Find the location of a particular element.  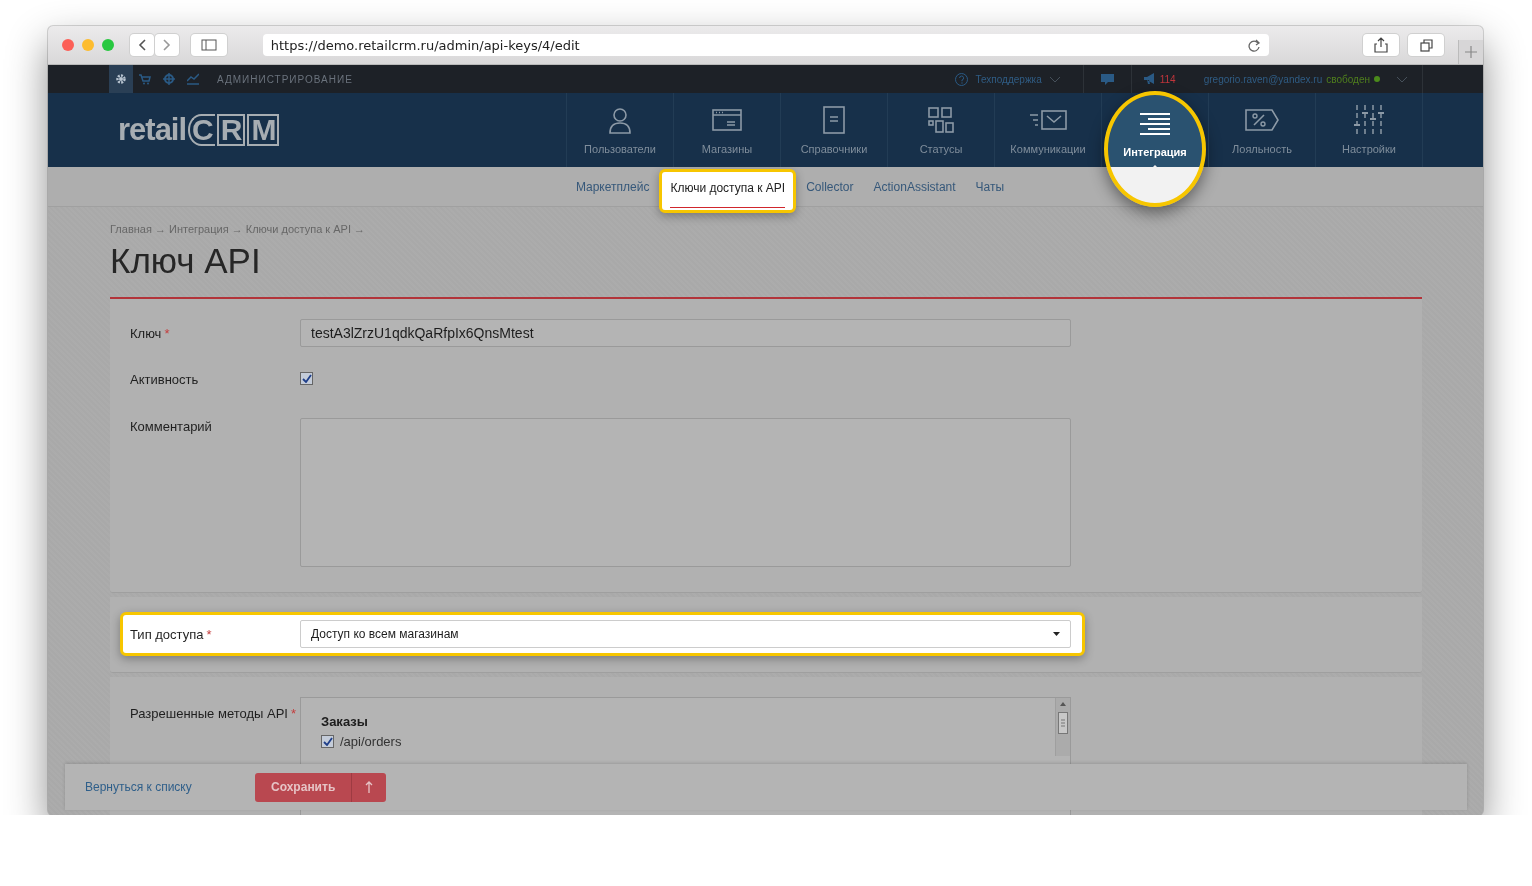

crosshair-icon is located at coordinates (169, 79).